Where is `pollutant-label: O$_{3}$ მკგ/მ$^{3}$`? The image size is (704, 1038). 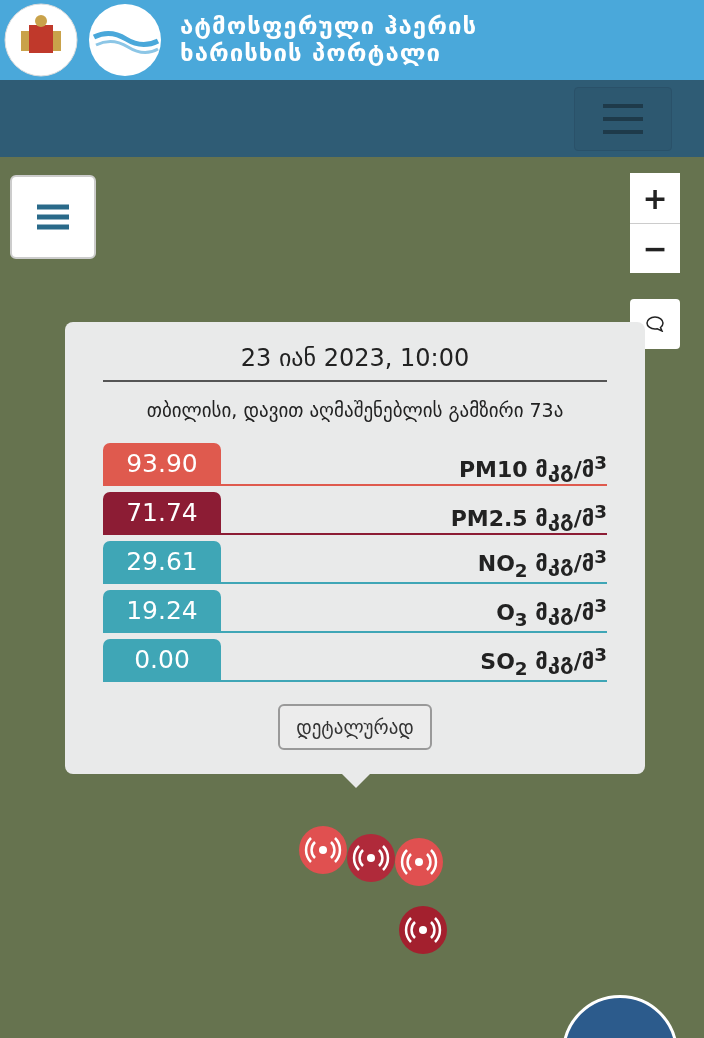
pollutant-label: O$_{3}$ მკგ/მ$^{3}$ is located at coordinates (551, 613).